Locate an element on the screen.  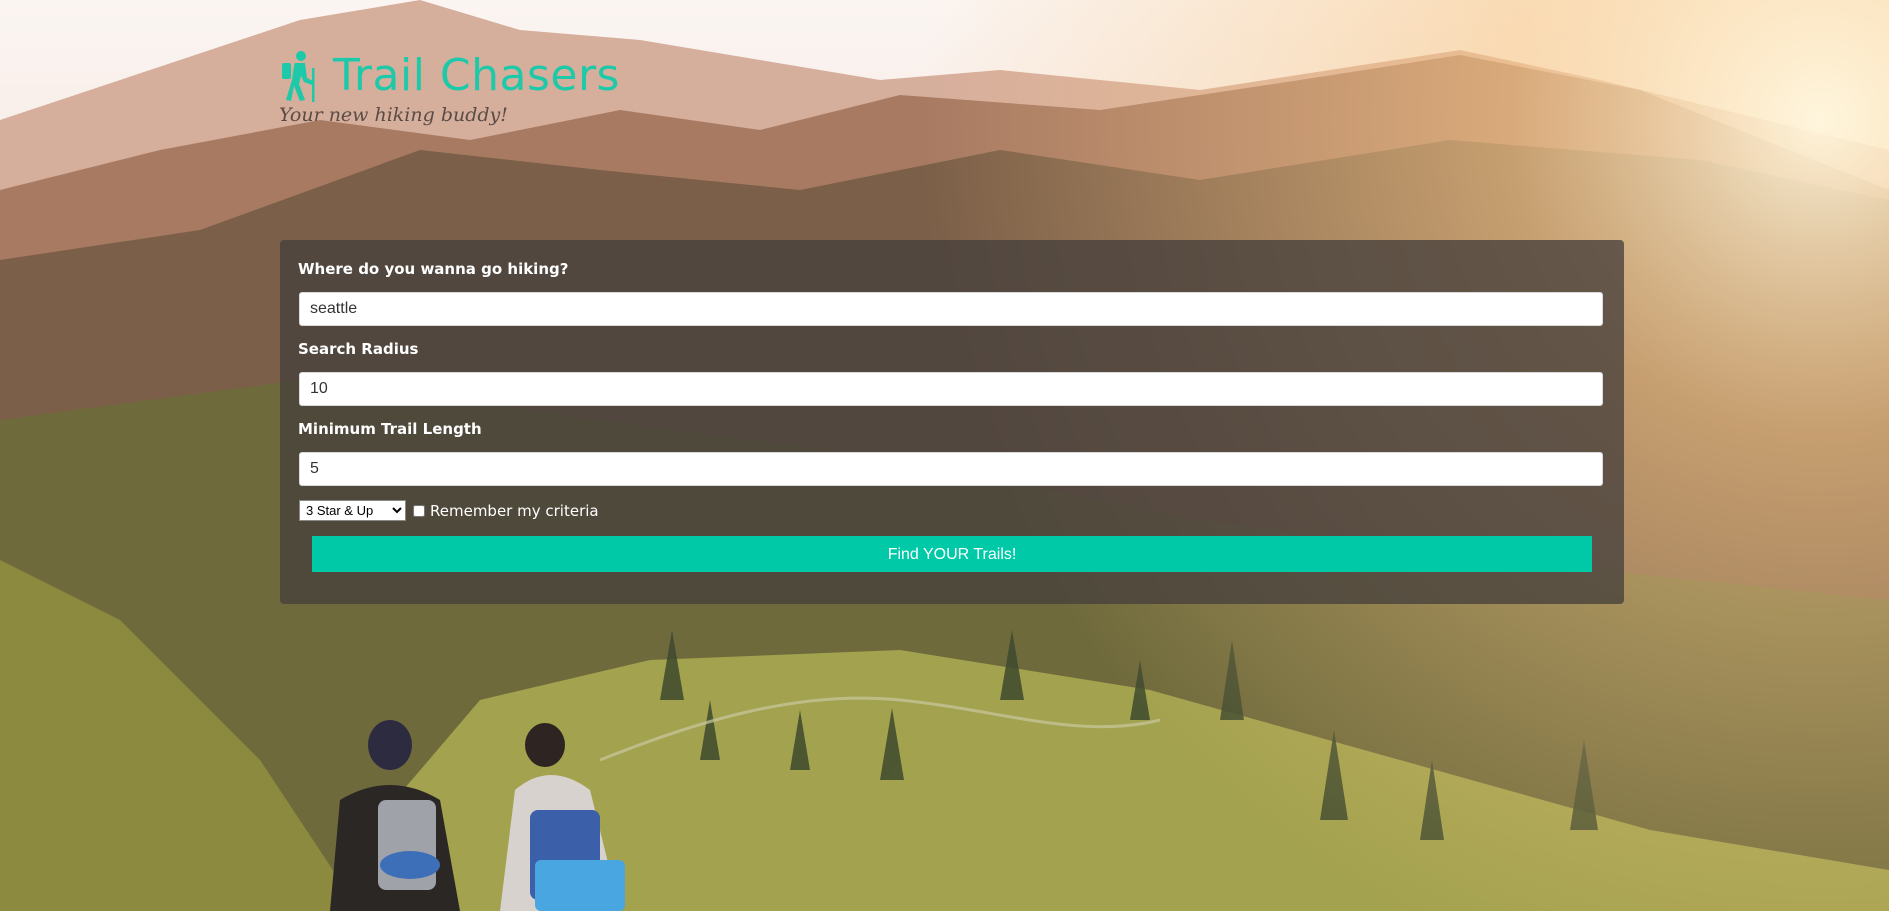
brand-title: Trail Chasers is located at coordinates (476, 75).